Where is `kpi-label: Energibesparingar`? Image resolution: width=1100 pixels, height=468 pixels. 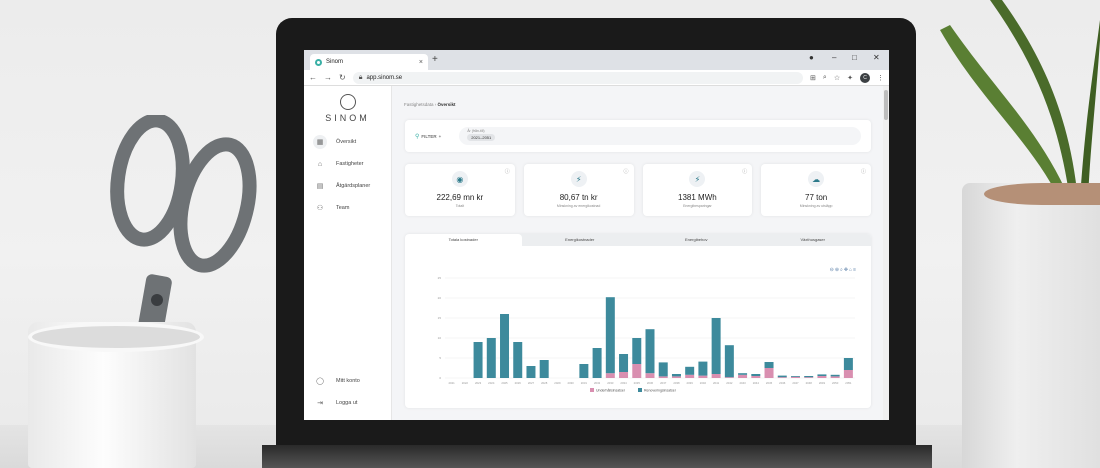
kpi-label: Energibesparingar is located at coordinates (697, 206).